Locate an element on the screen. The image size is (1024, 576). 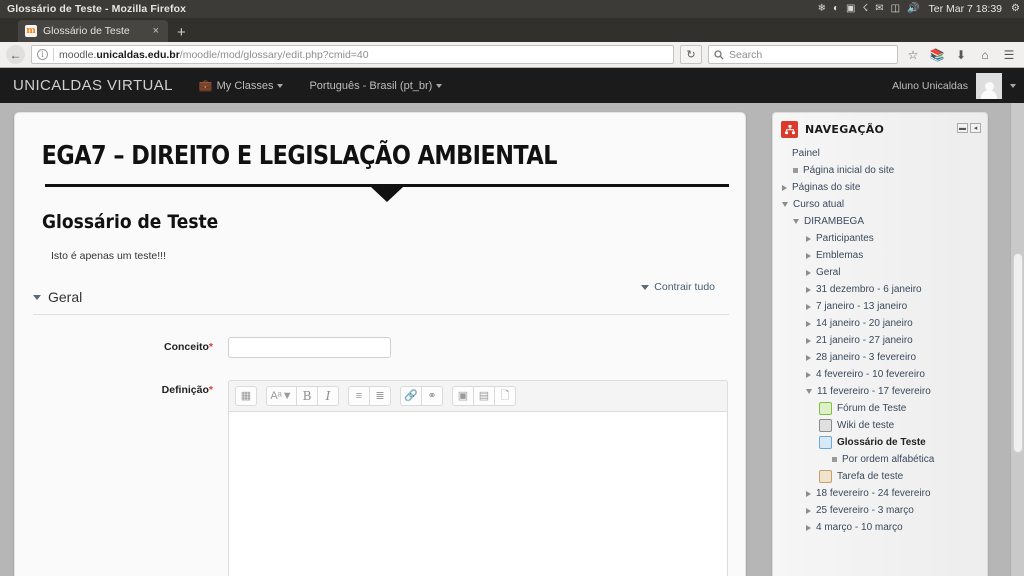
nav-tree-item: 28 janeiro - 3 fevereiro is located at coordinates (884, 357).